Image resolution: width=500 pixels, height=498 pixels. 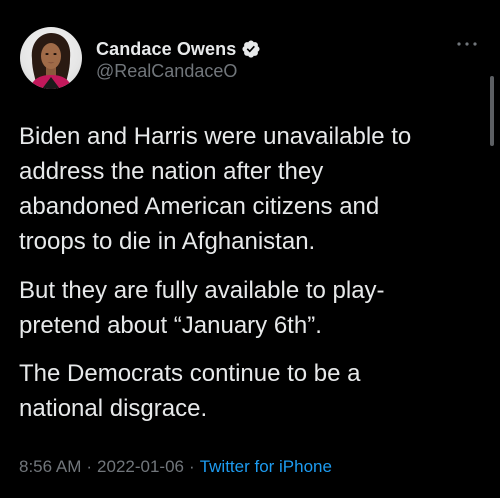 I want to click on author-name-row: Candace Owens, so click(x=178, y=49).